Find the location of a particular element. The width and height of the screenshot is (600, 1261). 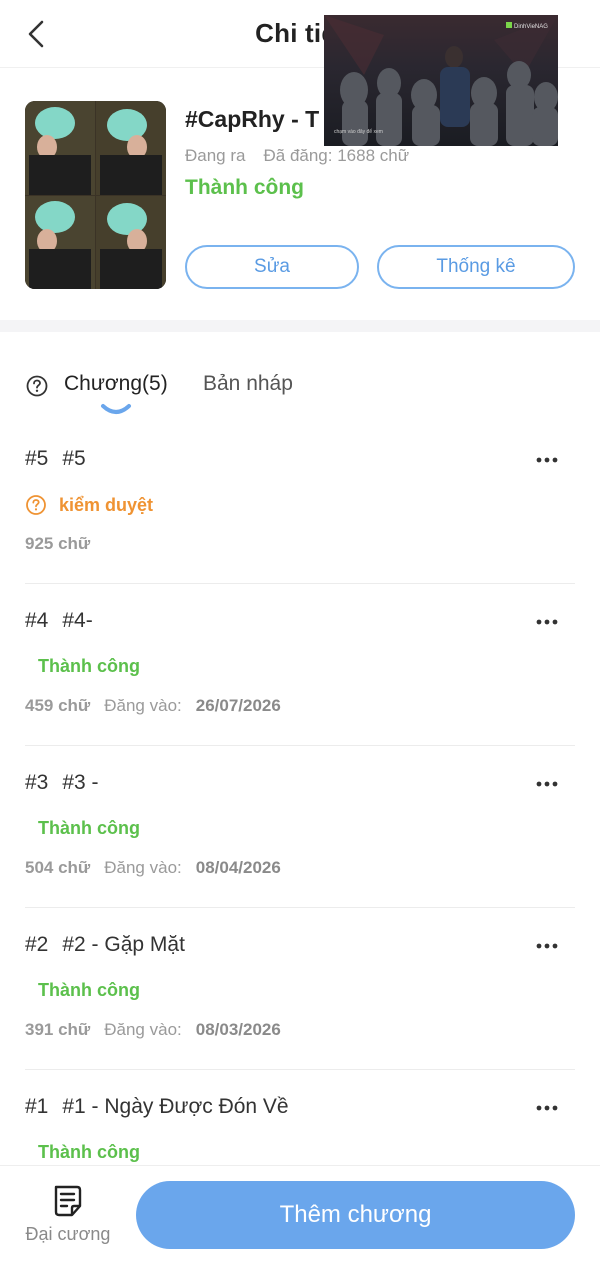

tab-chapters: Chương(5) is located at coordinates (116, 384).